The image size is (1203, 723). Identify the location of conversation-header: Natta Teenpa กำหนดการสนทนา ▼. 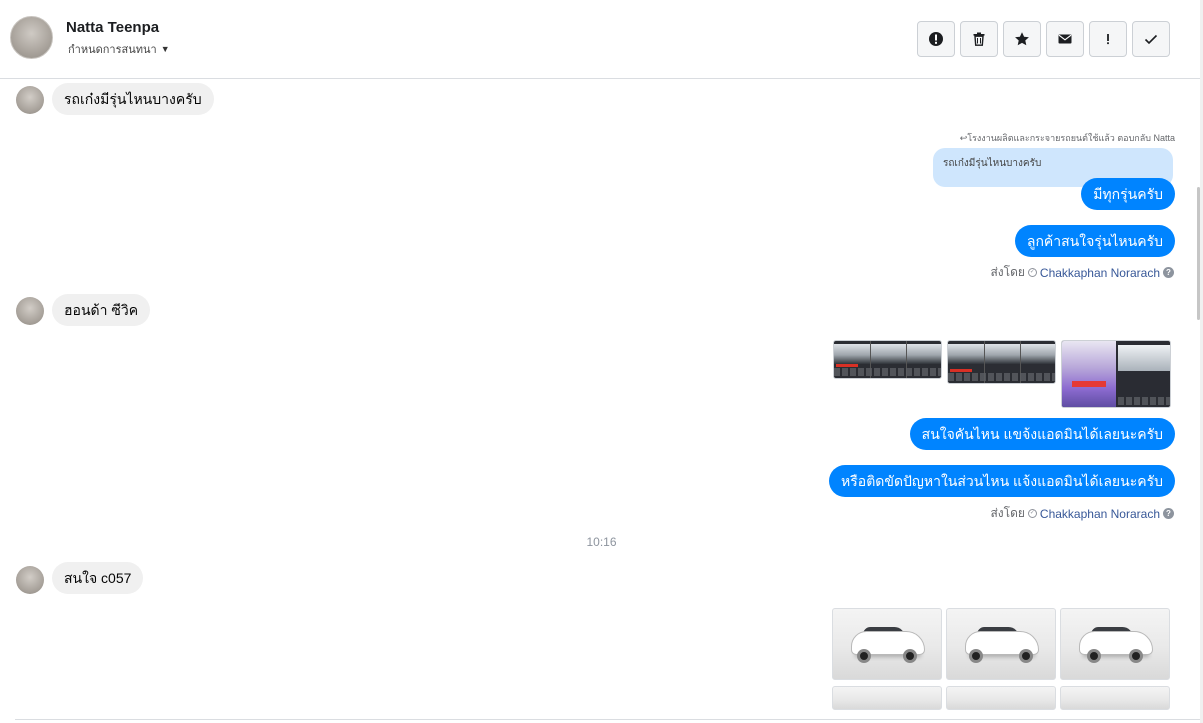
(600, 39).